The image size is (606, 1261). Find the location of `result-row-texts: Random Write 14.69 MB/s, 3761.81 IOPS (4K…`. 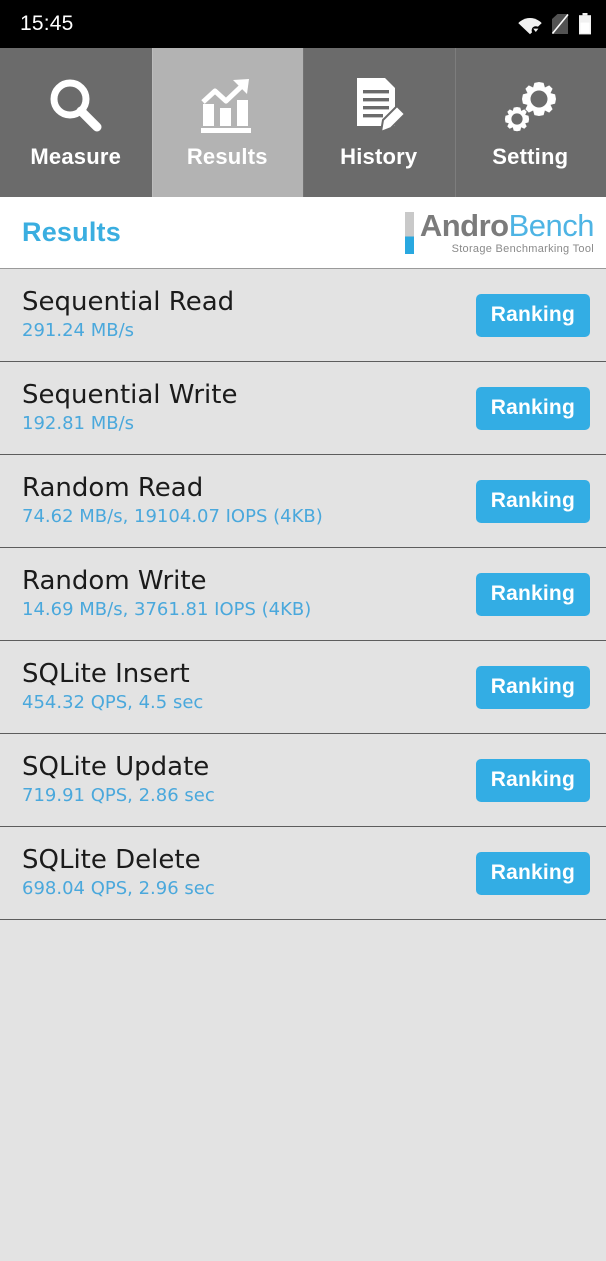

result-row-texts: Random Write 14.69 MB/s, 3761.81 IOPS (4K… is located at coordinates (166, 594).